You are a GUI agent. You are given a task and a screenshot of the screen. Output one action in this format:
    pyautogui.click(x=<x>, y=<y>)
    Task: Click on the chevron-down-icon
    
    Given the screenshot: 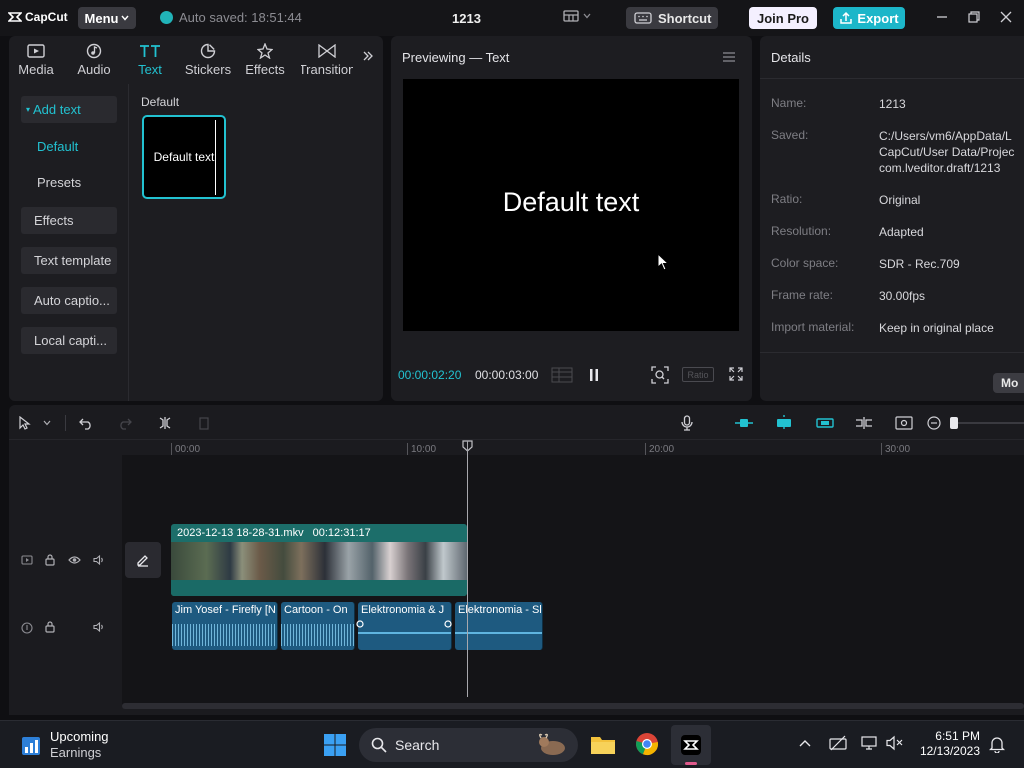 What is the action you would take?
    pyautogui.click(x=47, y=423)
    